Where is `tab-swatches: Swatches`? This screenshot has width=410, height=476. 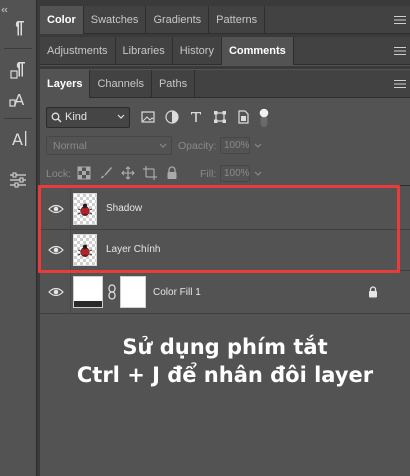 tab-swatches: Swatches is located at coordinates (115, 20).